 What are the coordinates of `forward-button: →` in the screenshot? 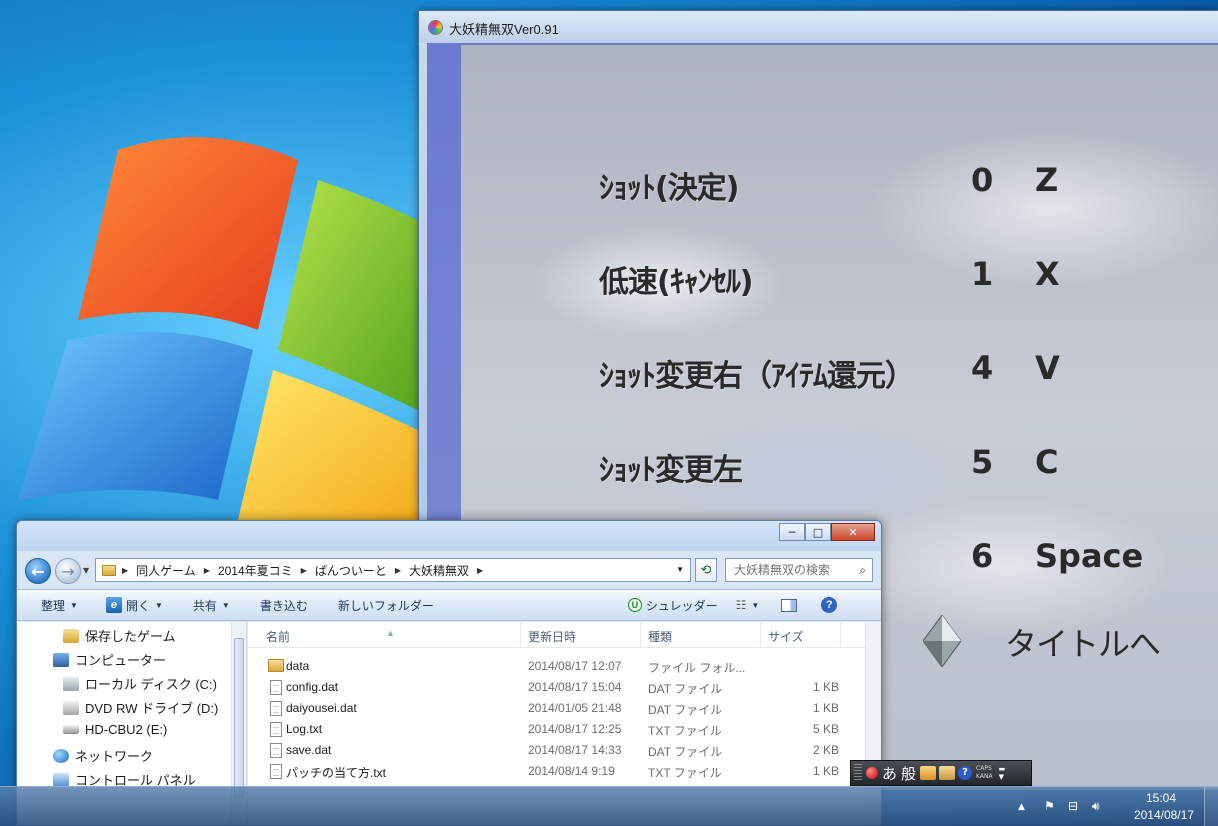 It's located at (68, 571).